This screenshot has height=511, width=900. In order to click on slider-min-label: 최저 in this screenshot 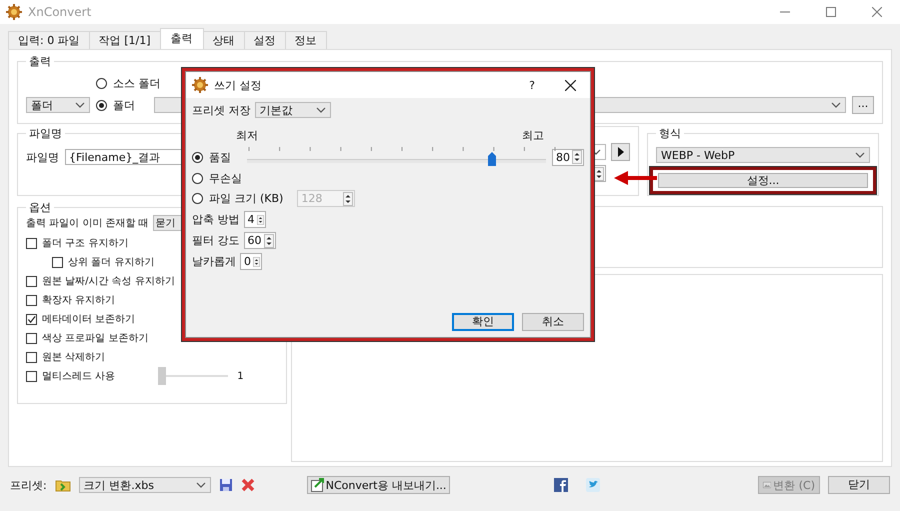, I will do `click(247, 135)`.